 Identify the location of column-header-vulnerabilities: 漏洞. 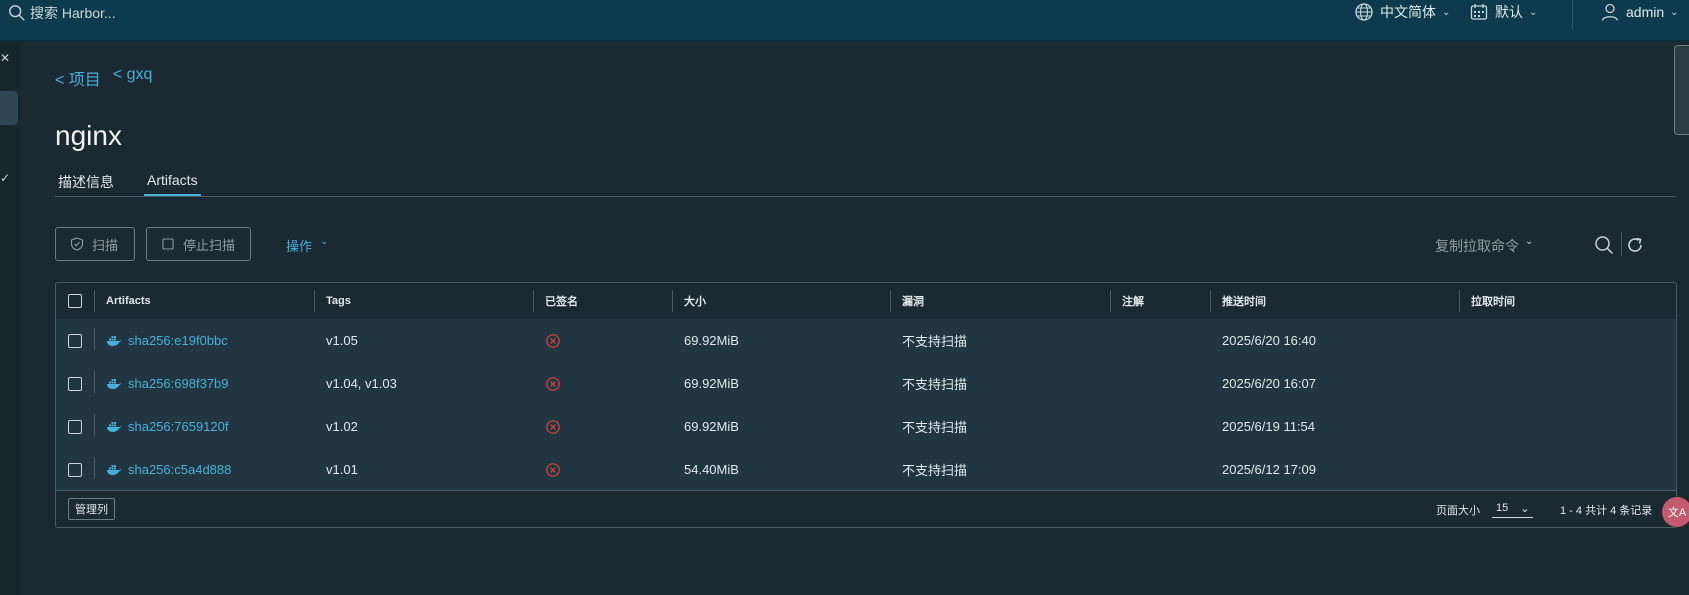
(907, 301).